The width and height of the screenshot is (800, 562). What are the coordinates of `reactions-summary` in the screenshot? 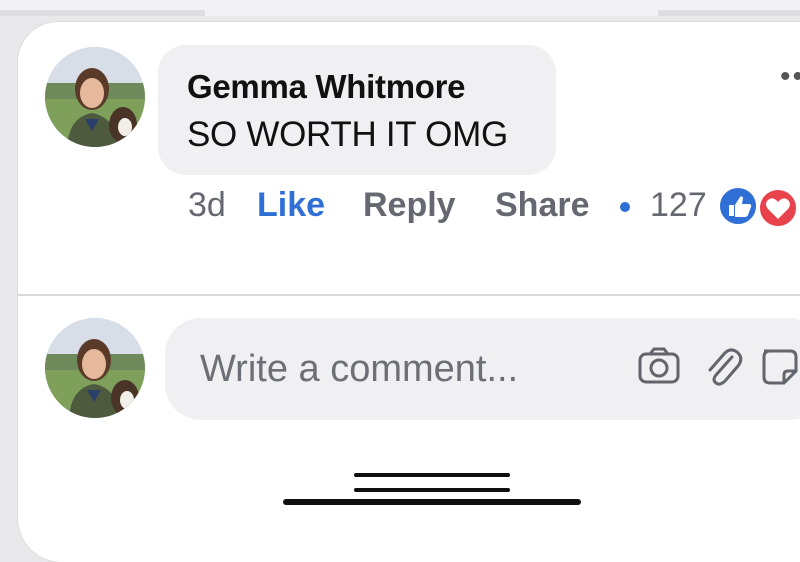 It's located at (759, 208).